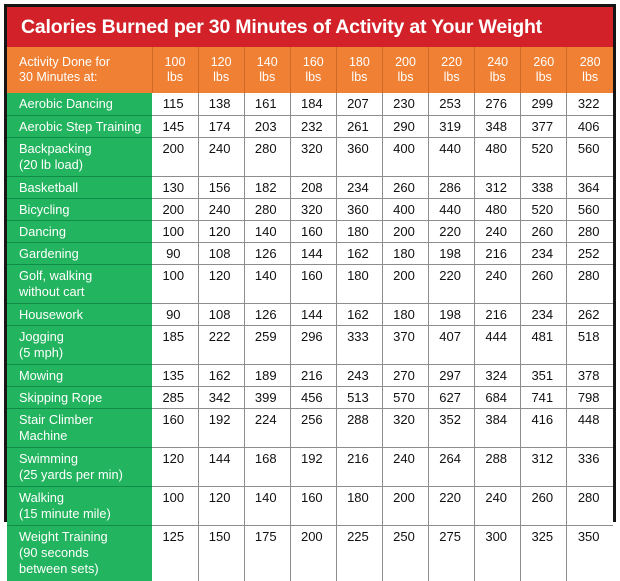  I want to click on calorie-value-cell: 560, so click(589, 208).